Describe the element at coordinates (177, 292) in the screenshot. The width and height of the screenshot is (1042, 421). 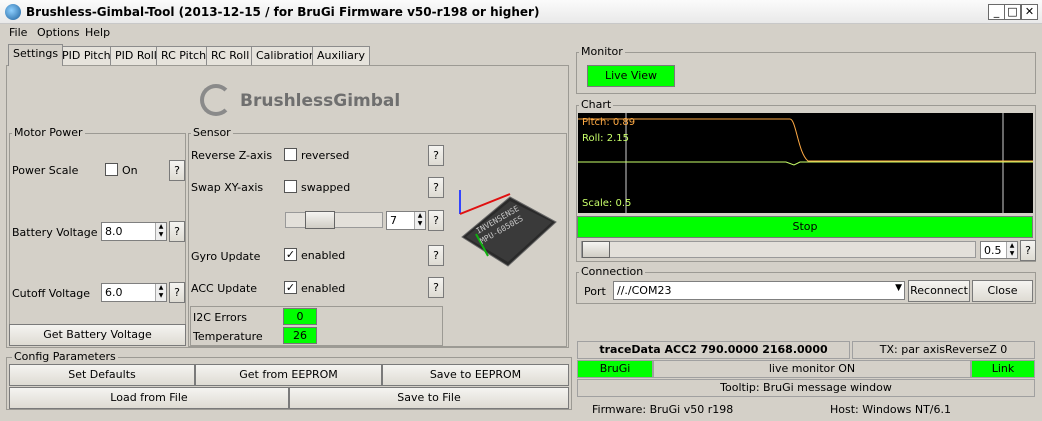
I see `help-button-cutoff: ?` at that location.